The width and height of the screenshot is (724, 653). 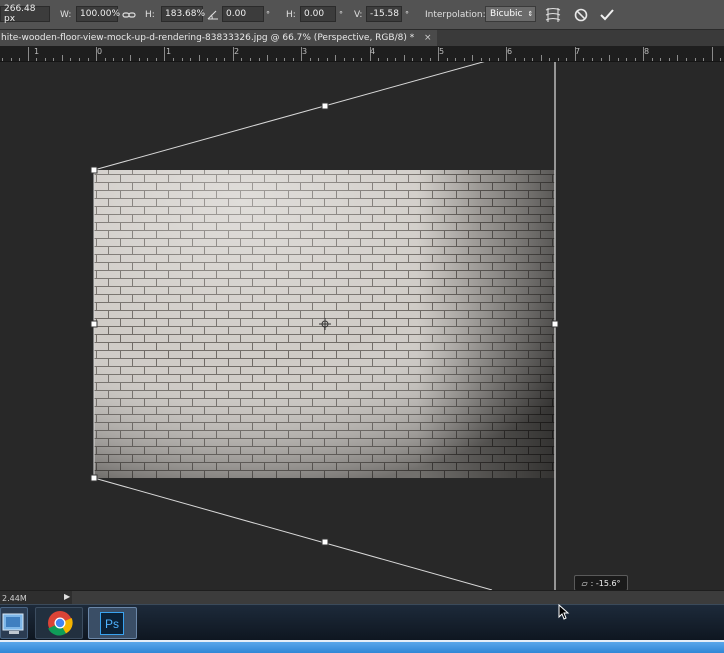 I want to click on height-field: 183.68%, so click(x=183, y=14).